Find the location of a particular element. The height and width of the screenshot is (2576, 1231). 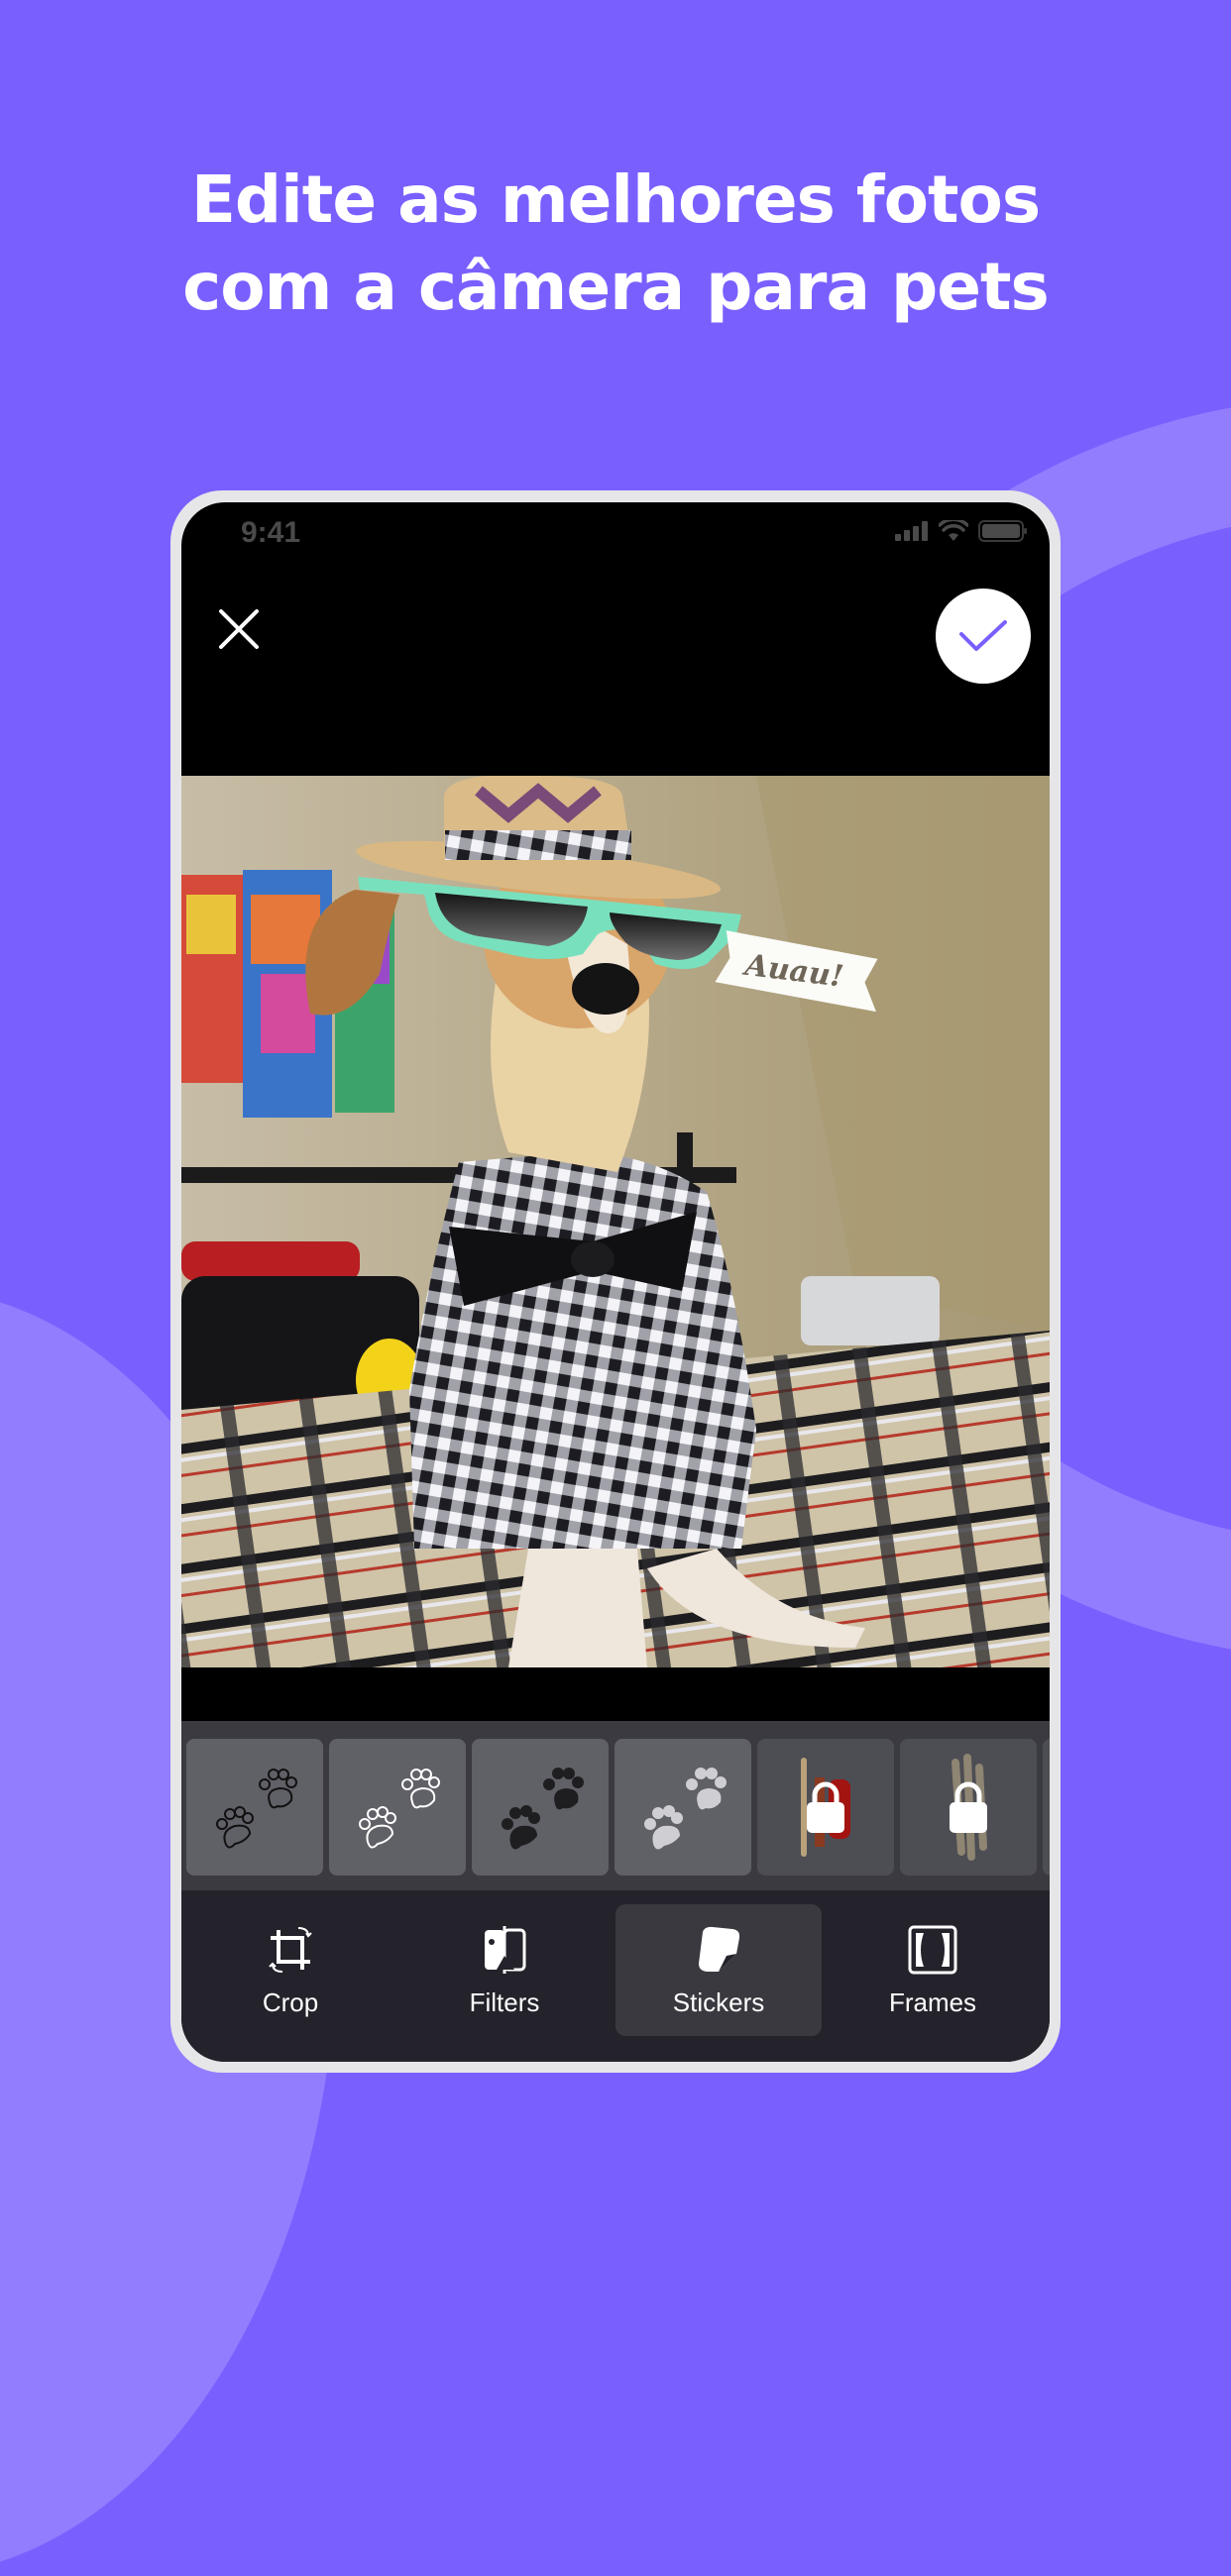

sticker-thumb-sticks-locked is located at coordinates (968, 1808).